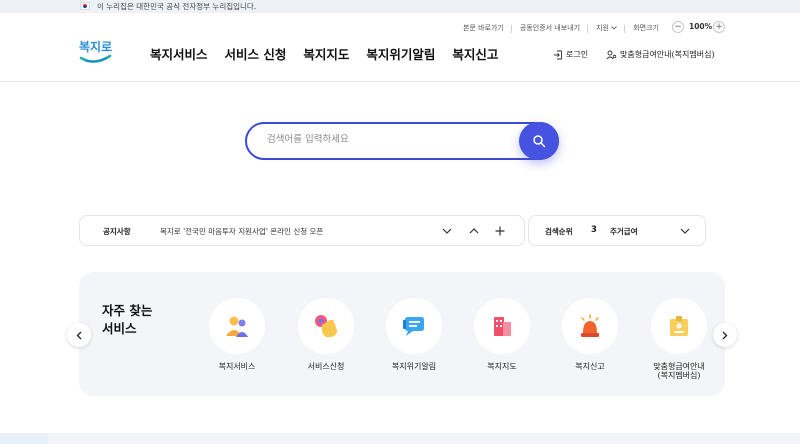 This screenshot has width=800, height=444. Describe the element at coordinates (725, 335) in the screenshot. I see `chevron-right-icon` at that location.